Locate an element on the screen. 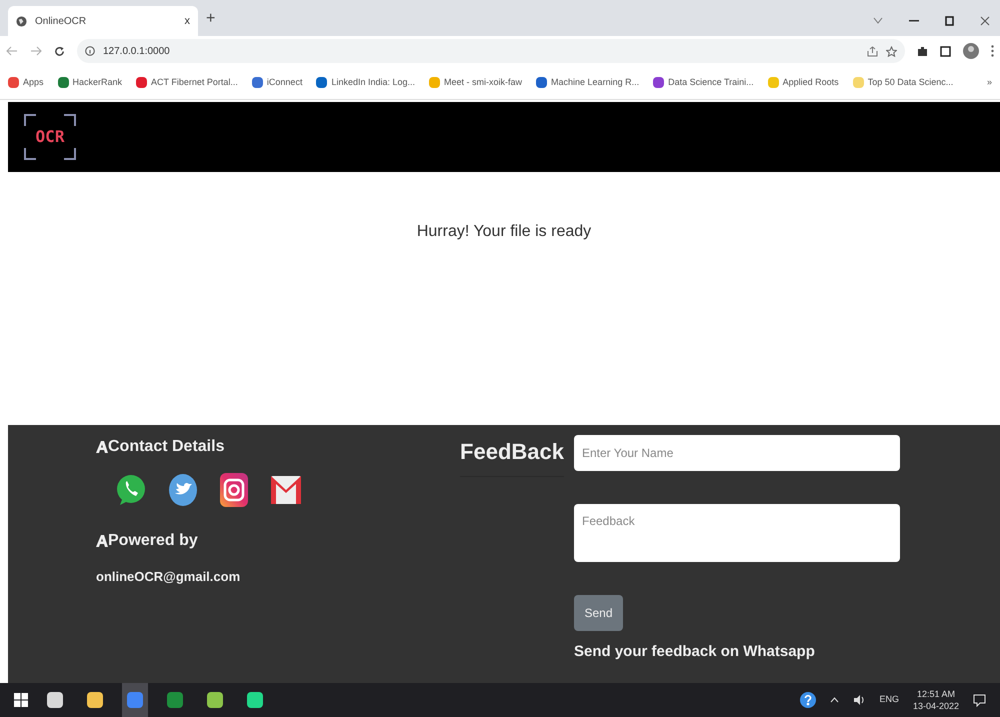 The width and height of the screenshot is (1000, 717). tab-title: OnlineOCR is located at coordinates (61, 21).